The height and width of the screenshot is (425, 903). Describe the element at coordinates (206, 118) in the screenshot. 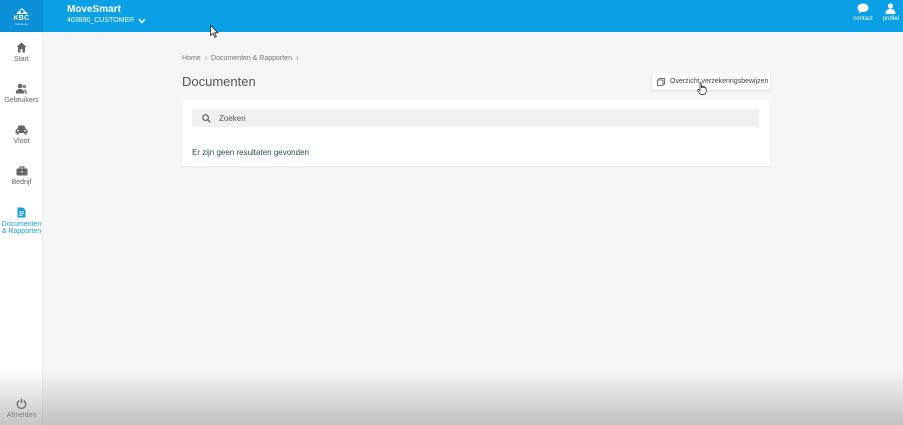

I see `search-icon` at that location.